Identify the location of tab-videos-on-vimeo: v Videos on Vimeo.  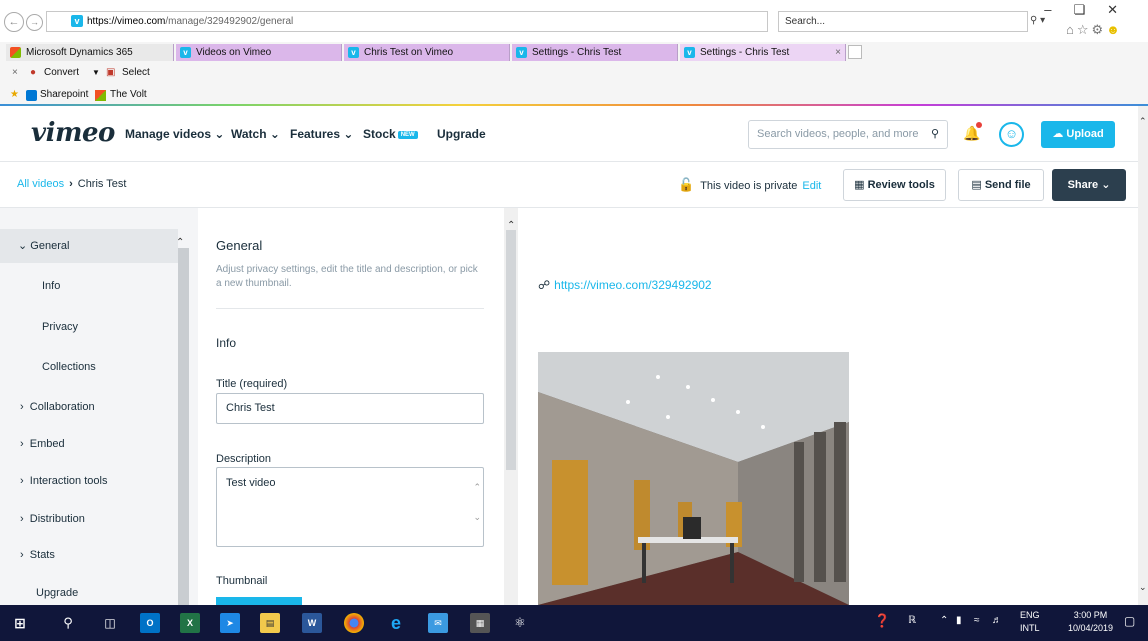
(259, 52).